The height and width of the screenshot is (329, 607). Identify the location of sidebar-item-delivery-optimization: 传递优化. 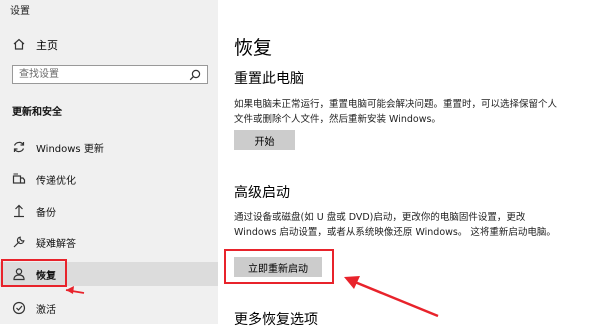
(109, 179).